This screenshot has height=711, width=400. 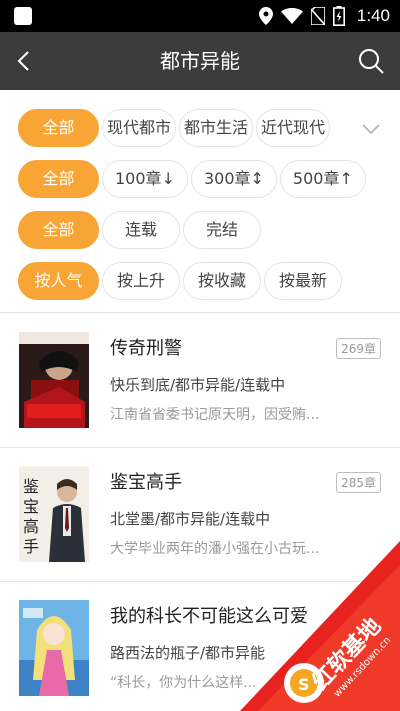 I want to click on category-chip: 都市生活, so click(x=216, y=128).